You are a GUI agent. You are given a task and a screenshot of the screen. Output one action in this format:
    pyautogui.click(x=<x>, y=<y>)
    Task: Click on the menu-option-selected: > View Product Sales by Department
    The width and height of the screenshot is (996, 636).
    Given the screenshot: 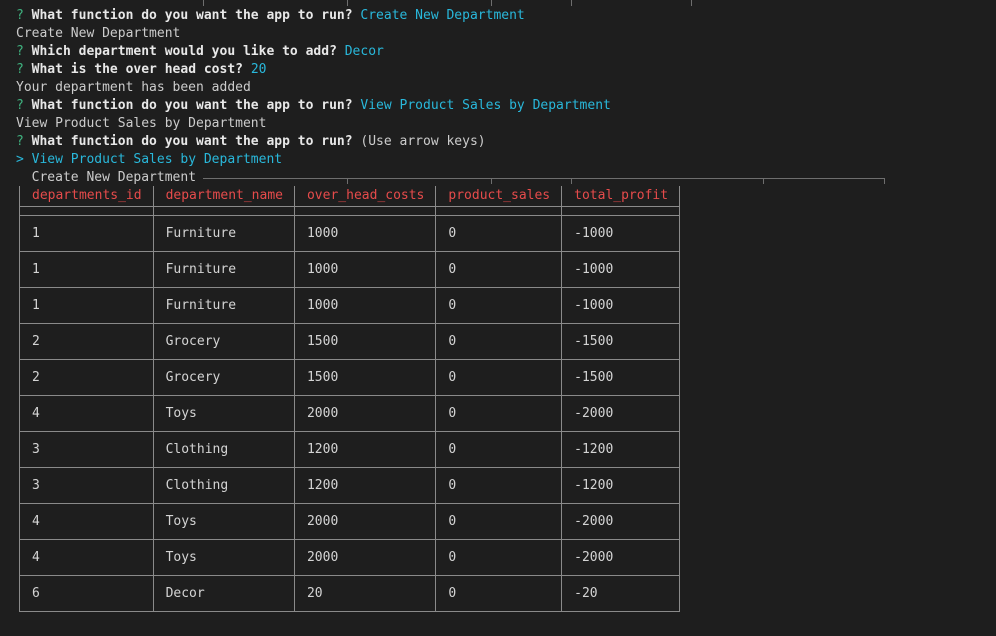 What is the action you would take?
    pyautogui.click(x=506, y=160)
    